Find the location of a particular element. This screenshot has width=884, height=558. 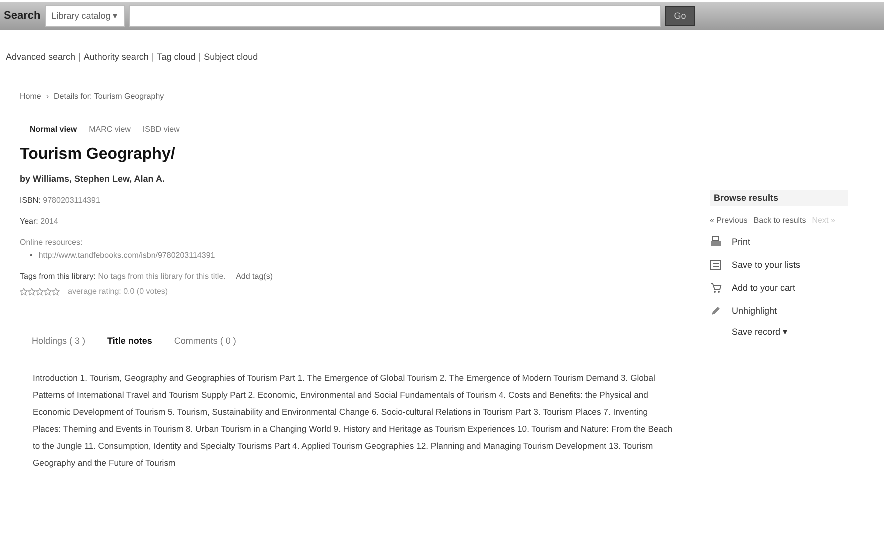

record-title: Tourism Geography/ is located at coordinates (98, 155).